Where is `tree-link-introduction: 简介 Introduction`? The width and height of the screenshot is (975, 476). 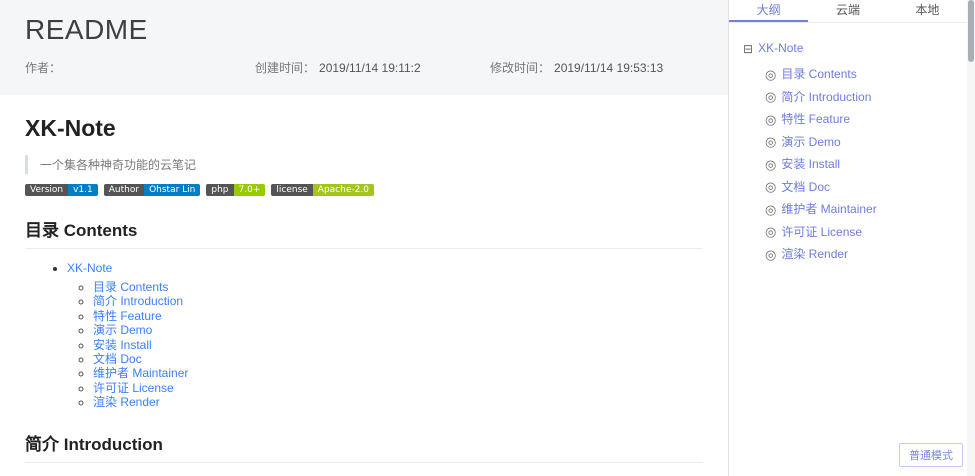 tree-link-introduction: 简介 Introduction is located at coordinates (826, 97).